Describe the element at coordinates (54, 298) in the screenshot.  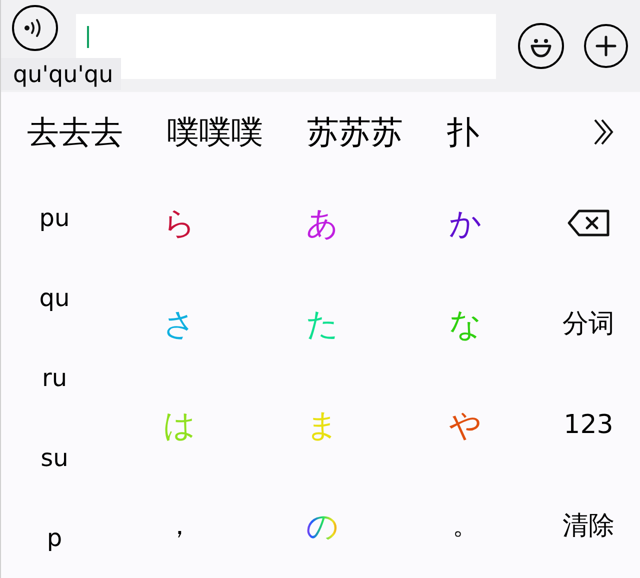
I see `pinyin-option: qu` at that location.